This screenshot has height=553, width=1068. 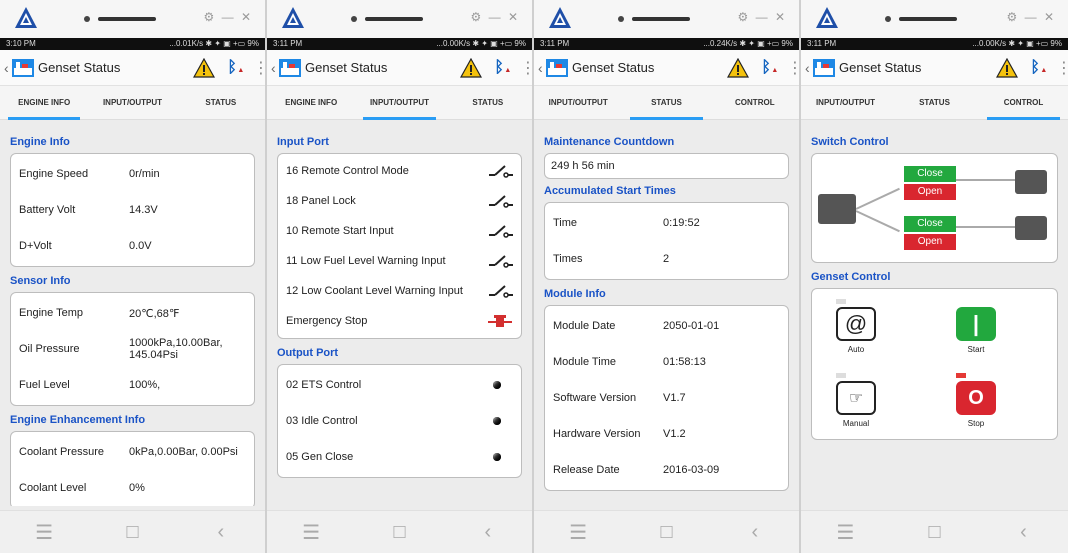 I want to click on info-row: Module Time 01:58:13, so click(x=666, y=362).